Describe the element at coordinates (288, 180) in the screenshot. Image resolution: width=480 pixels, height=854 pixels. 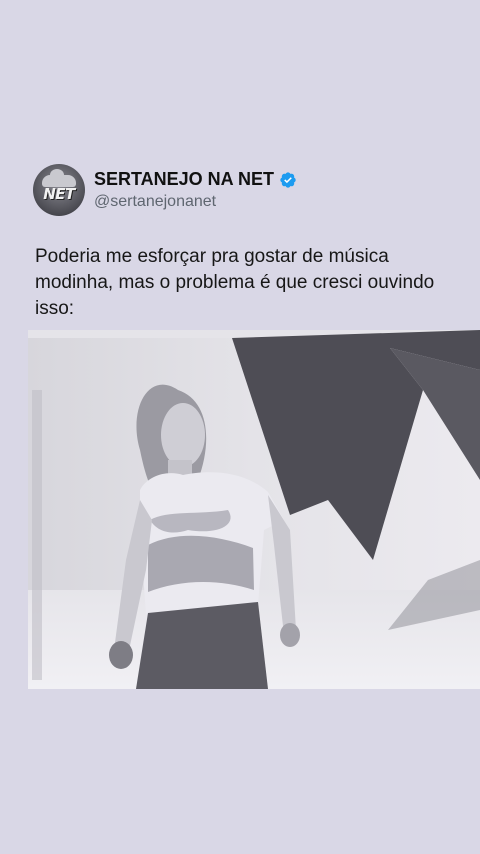
I see `verified-badge-icon` at that location.